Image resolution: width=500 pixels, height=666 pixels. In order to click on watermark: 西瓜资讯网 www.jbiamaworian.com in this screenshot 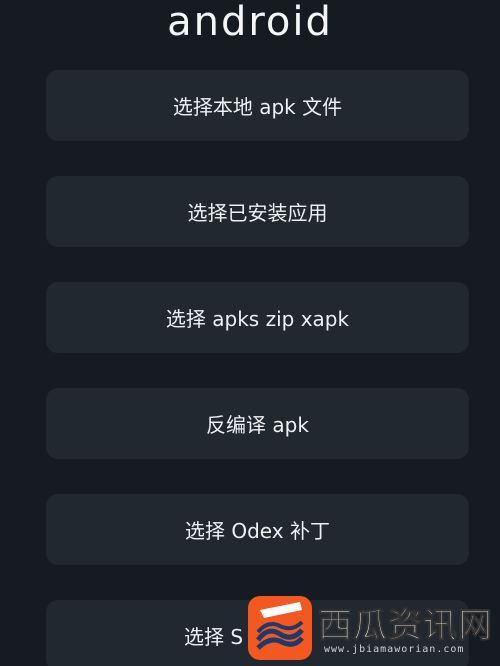, I will do `click(370, 629)`.